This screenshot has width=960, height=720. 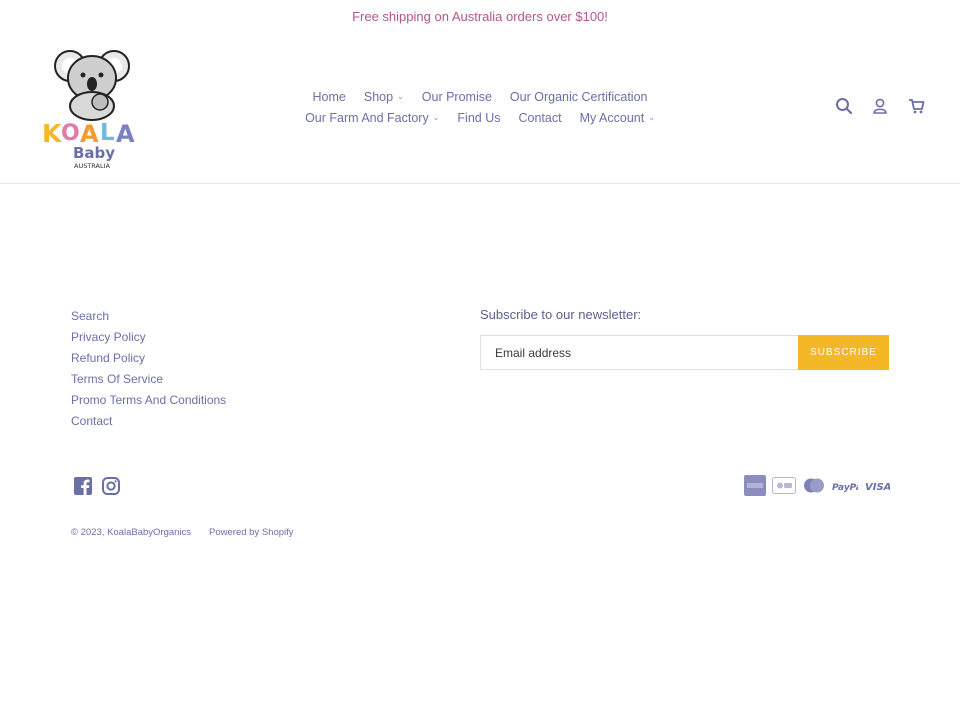 What do you see at coordinates (148, 338) in the screenshot?
I see `footer-link-privacy-policy: Privacy Policy` at bounding box center [148, 338].